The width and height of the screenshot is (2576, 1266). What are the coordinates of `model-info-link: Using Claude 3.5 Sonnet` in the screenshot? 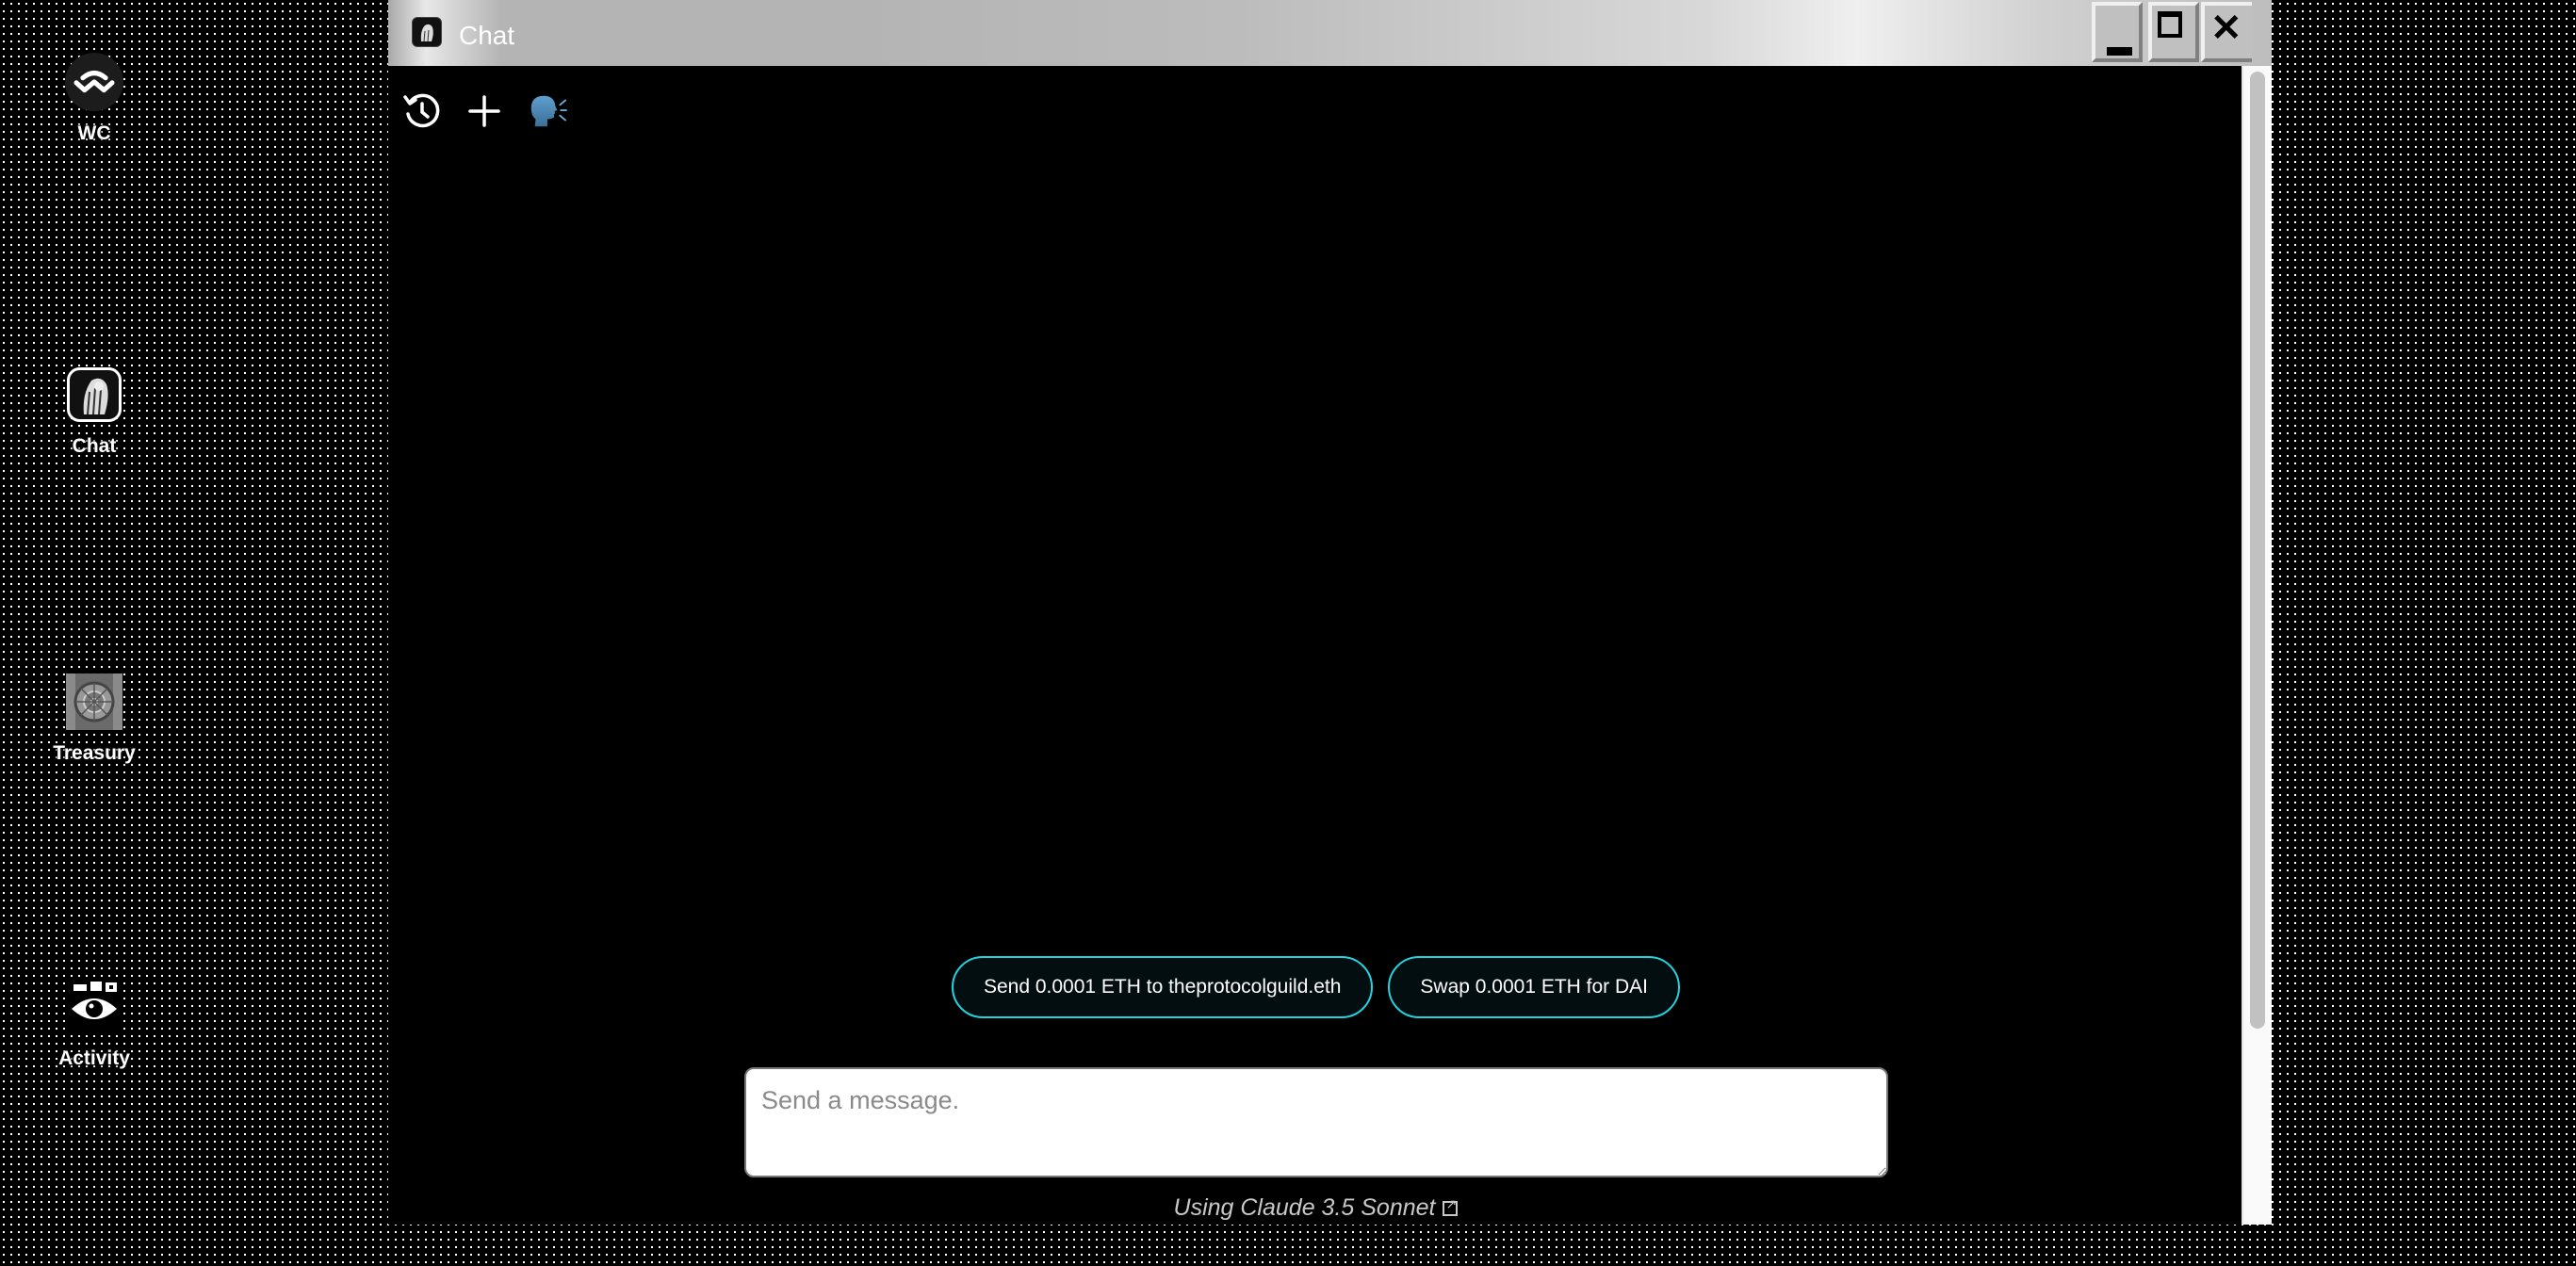 It's located at (1315, 1208).